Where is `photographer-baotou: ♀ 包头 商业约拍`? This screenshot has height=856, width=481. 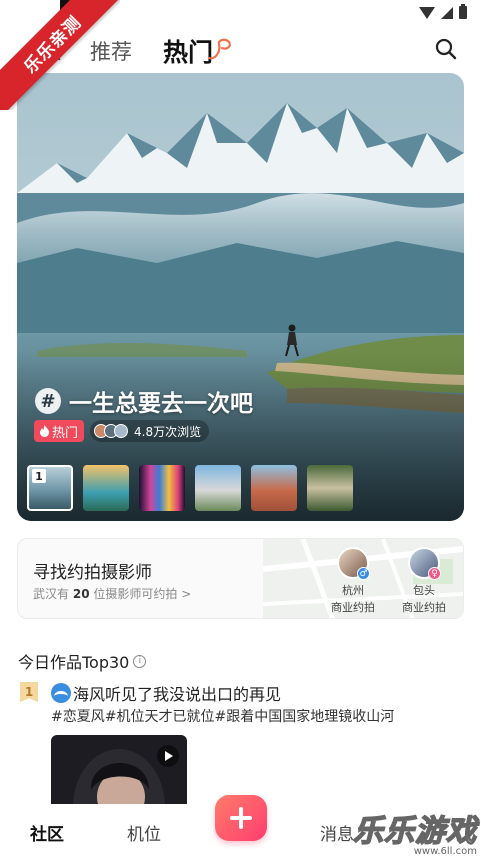
photographer-baotou: ♀ 包头 商业约拍 is located at coordinates (424, 581).